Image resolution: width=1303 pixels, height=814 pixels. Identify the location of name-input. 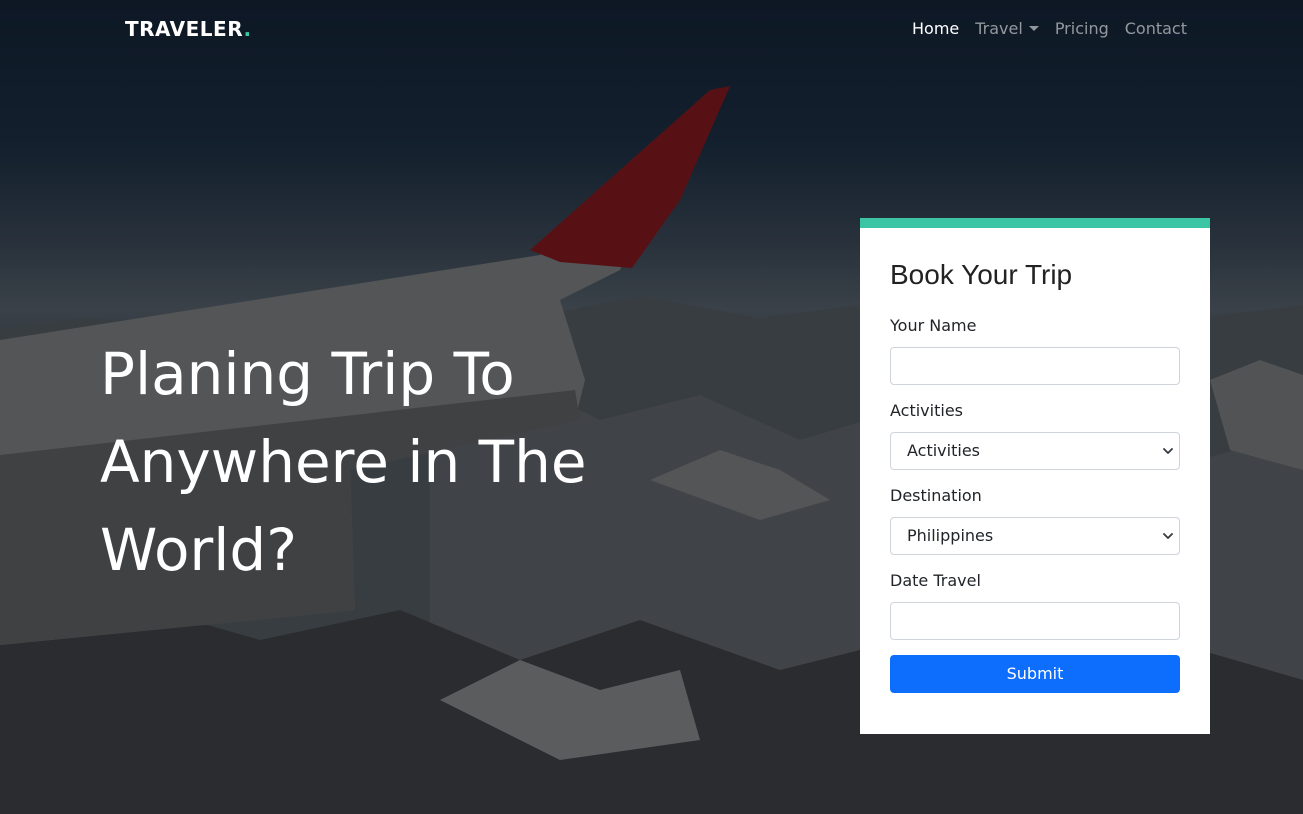
(1035, 366).